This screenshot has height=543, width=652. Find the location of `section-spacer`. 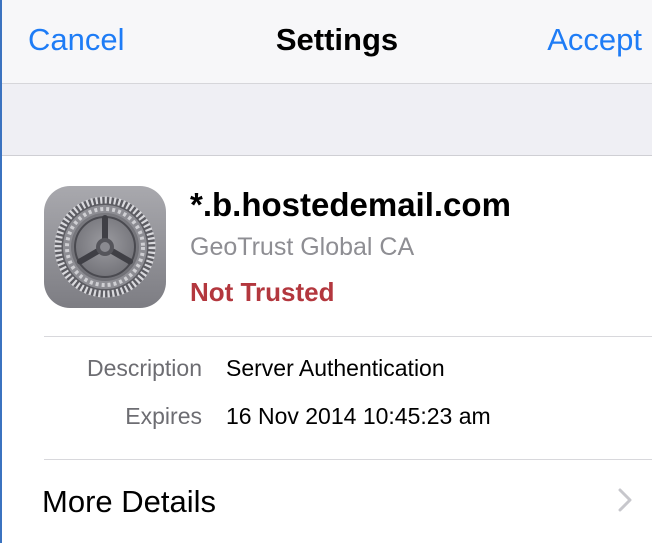

section-spacer is located at coordinates (327, 120).